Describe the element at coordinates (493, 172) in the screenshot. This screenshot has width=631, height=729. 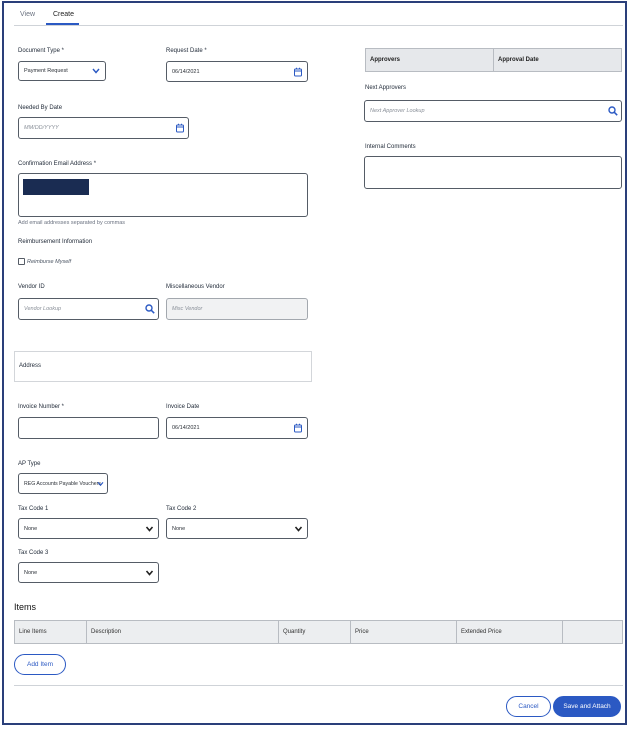
I see `internal-comments-textarea` at that location.